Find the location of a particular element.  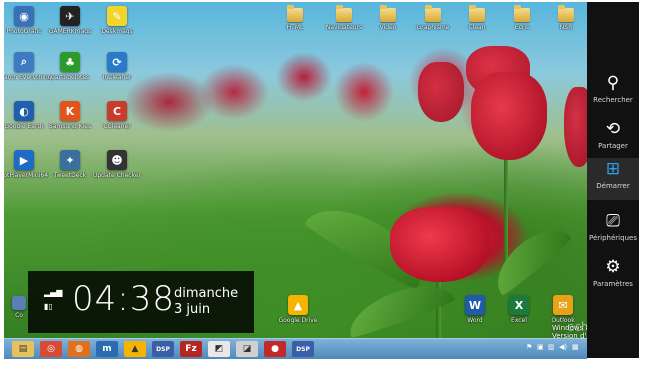

battery-icon: ▮▯ is located at coordinates (48, 306).